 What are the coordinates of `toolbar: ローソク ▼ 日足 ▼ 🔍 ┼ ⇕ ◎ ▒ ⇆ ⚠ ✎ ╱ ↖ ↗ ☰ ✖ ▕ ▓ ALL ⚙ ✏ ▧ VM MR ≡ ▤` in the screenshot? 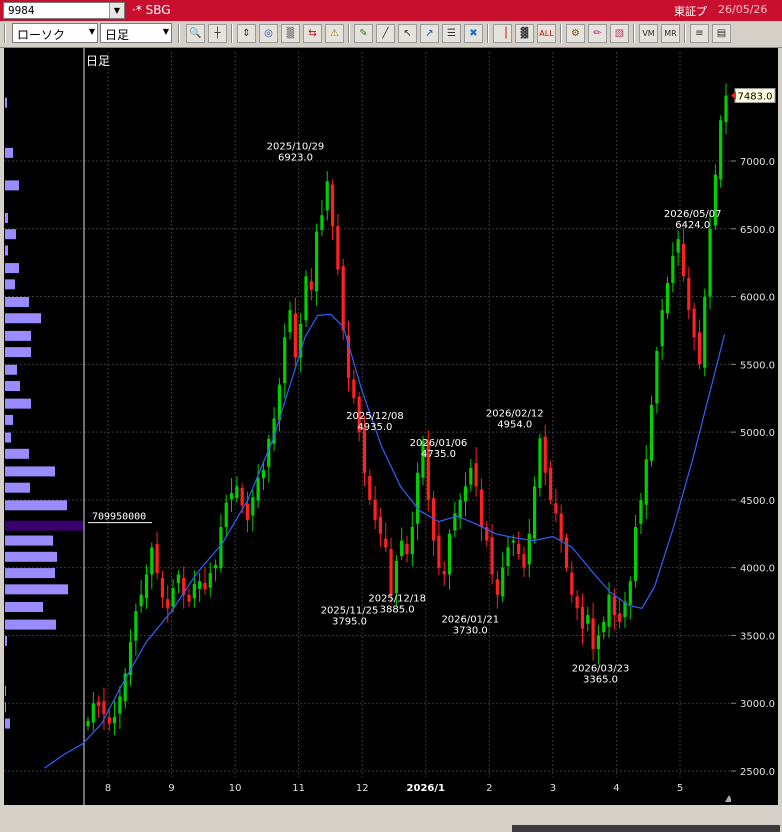 It's located at (391, 34).